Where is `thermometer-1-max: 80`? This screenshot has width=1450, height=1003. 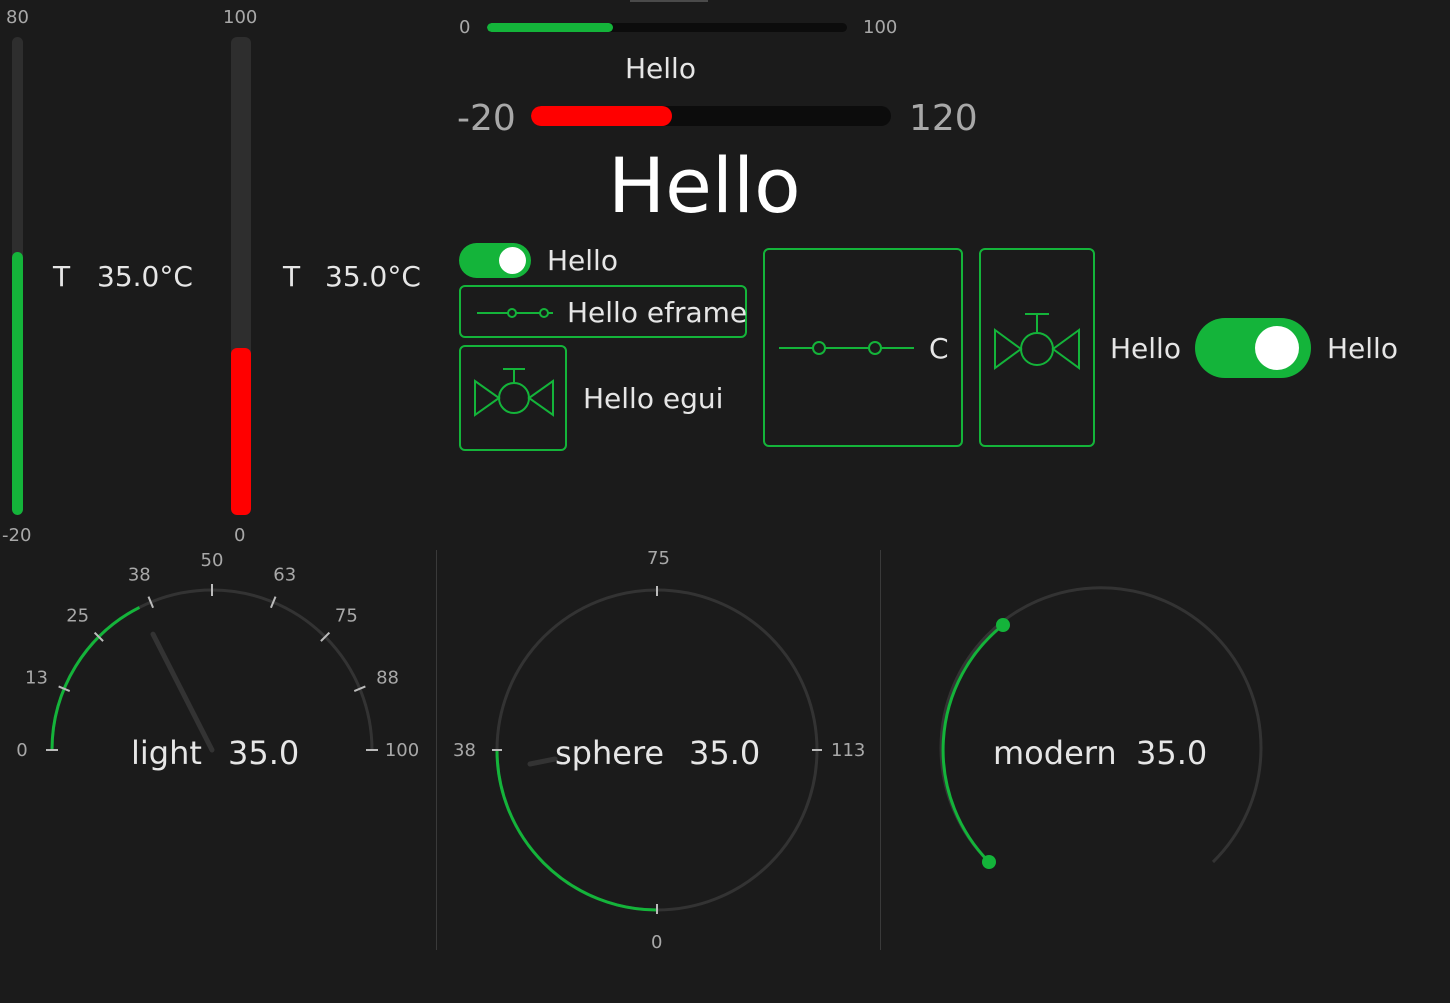 thermometer-1-max: 80 is located at coordinates (17, 17).